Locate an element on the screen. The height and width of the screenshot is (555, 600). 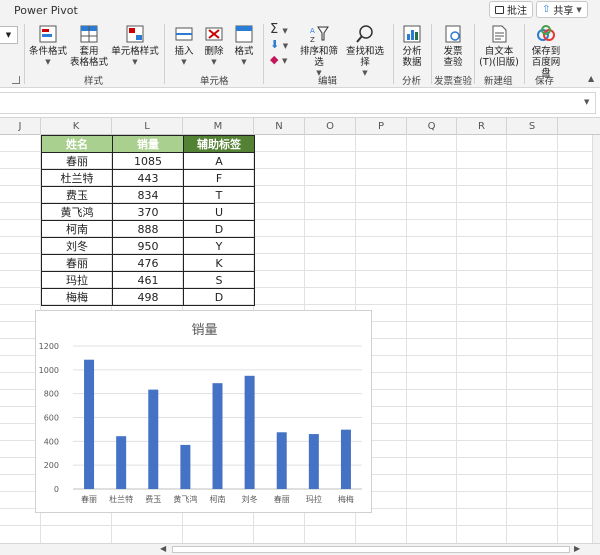
analyze-data-button: 分析 数据 is located at coordinates (412, 46).